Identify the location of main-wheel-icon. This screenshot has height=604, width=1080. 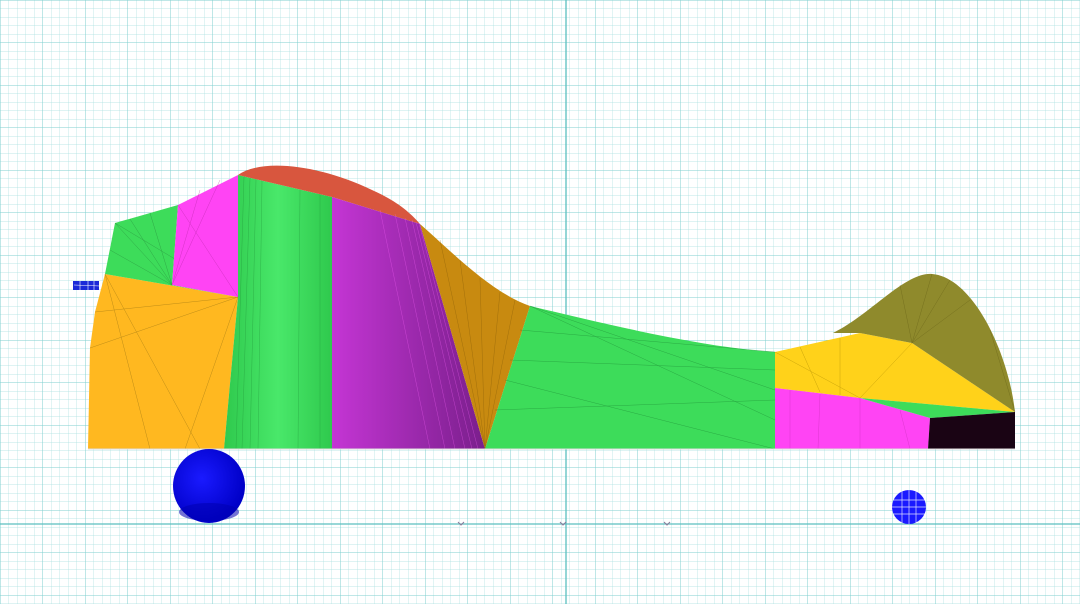
(209, 486).